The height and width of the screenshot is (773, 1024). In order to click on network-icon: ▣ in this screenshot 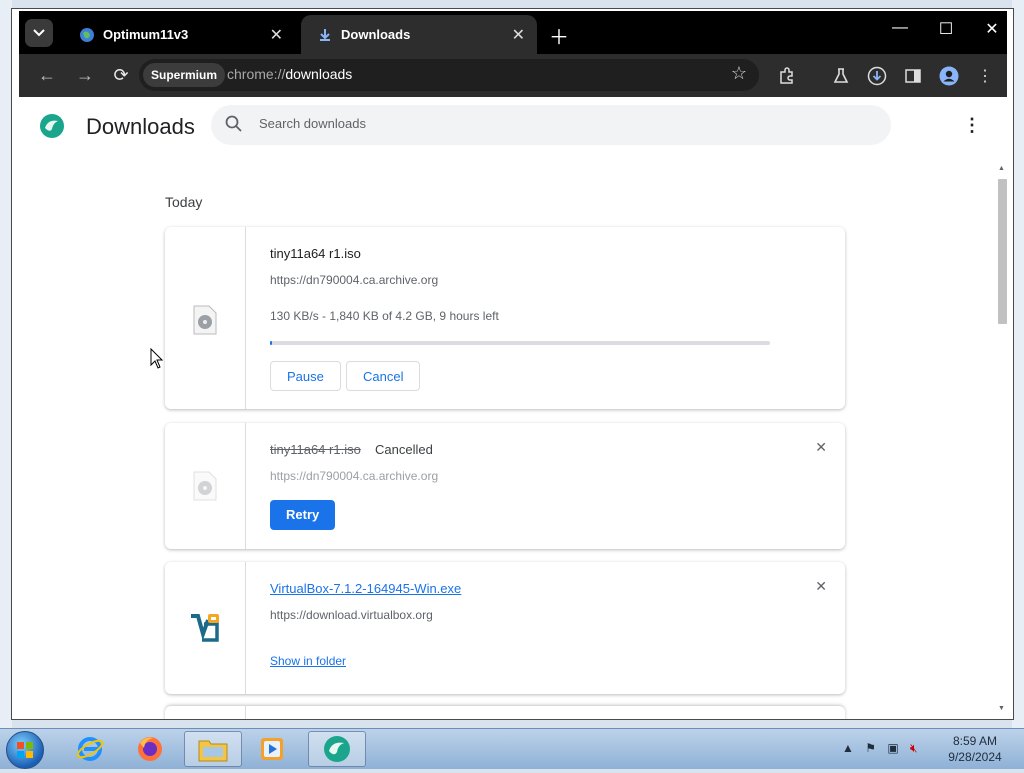, I will do `click(892, 748)`.